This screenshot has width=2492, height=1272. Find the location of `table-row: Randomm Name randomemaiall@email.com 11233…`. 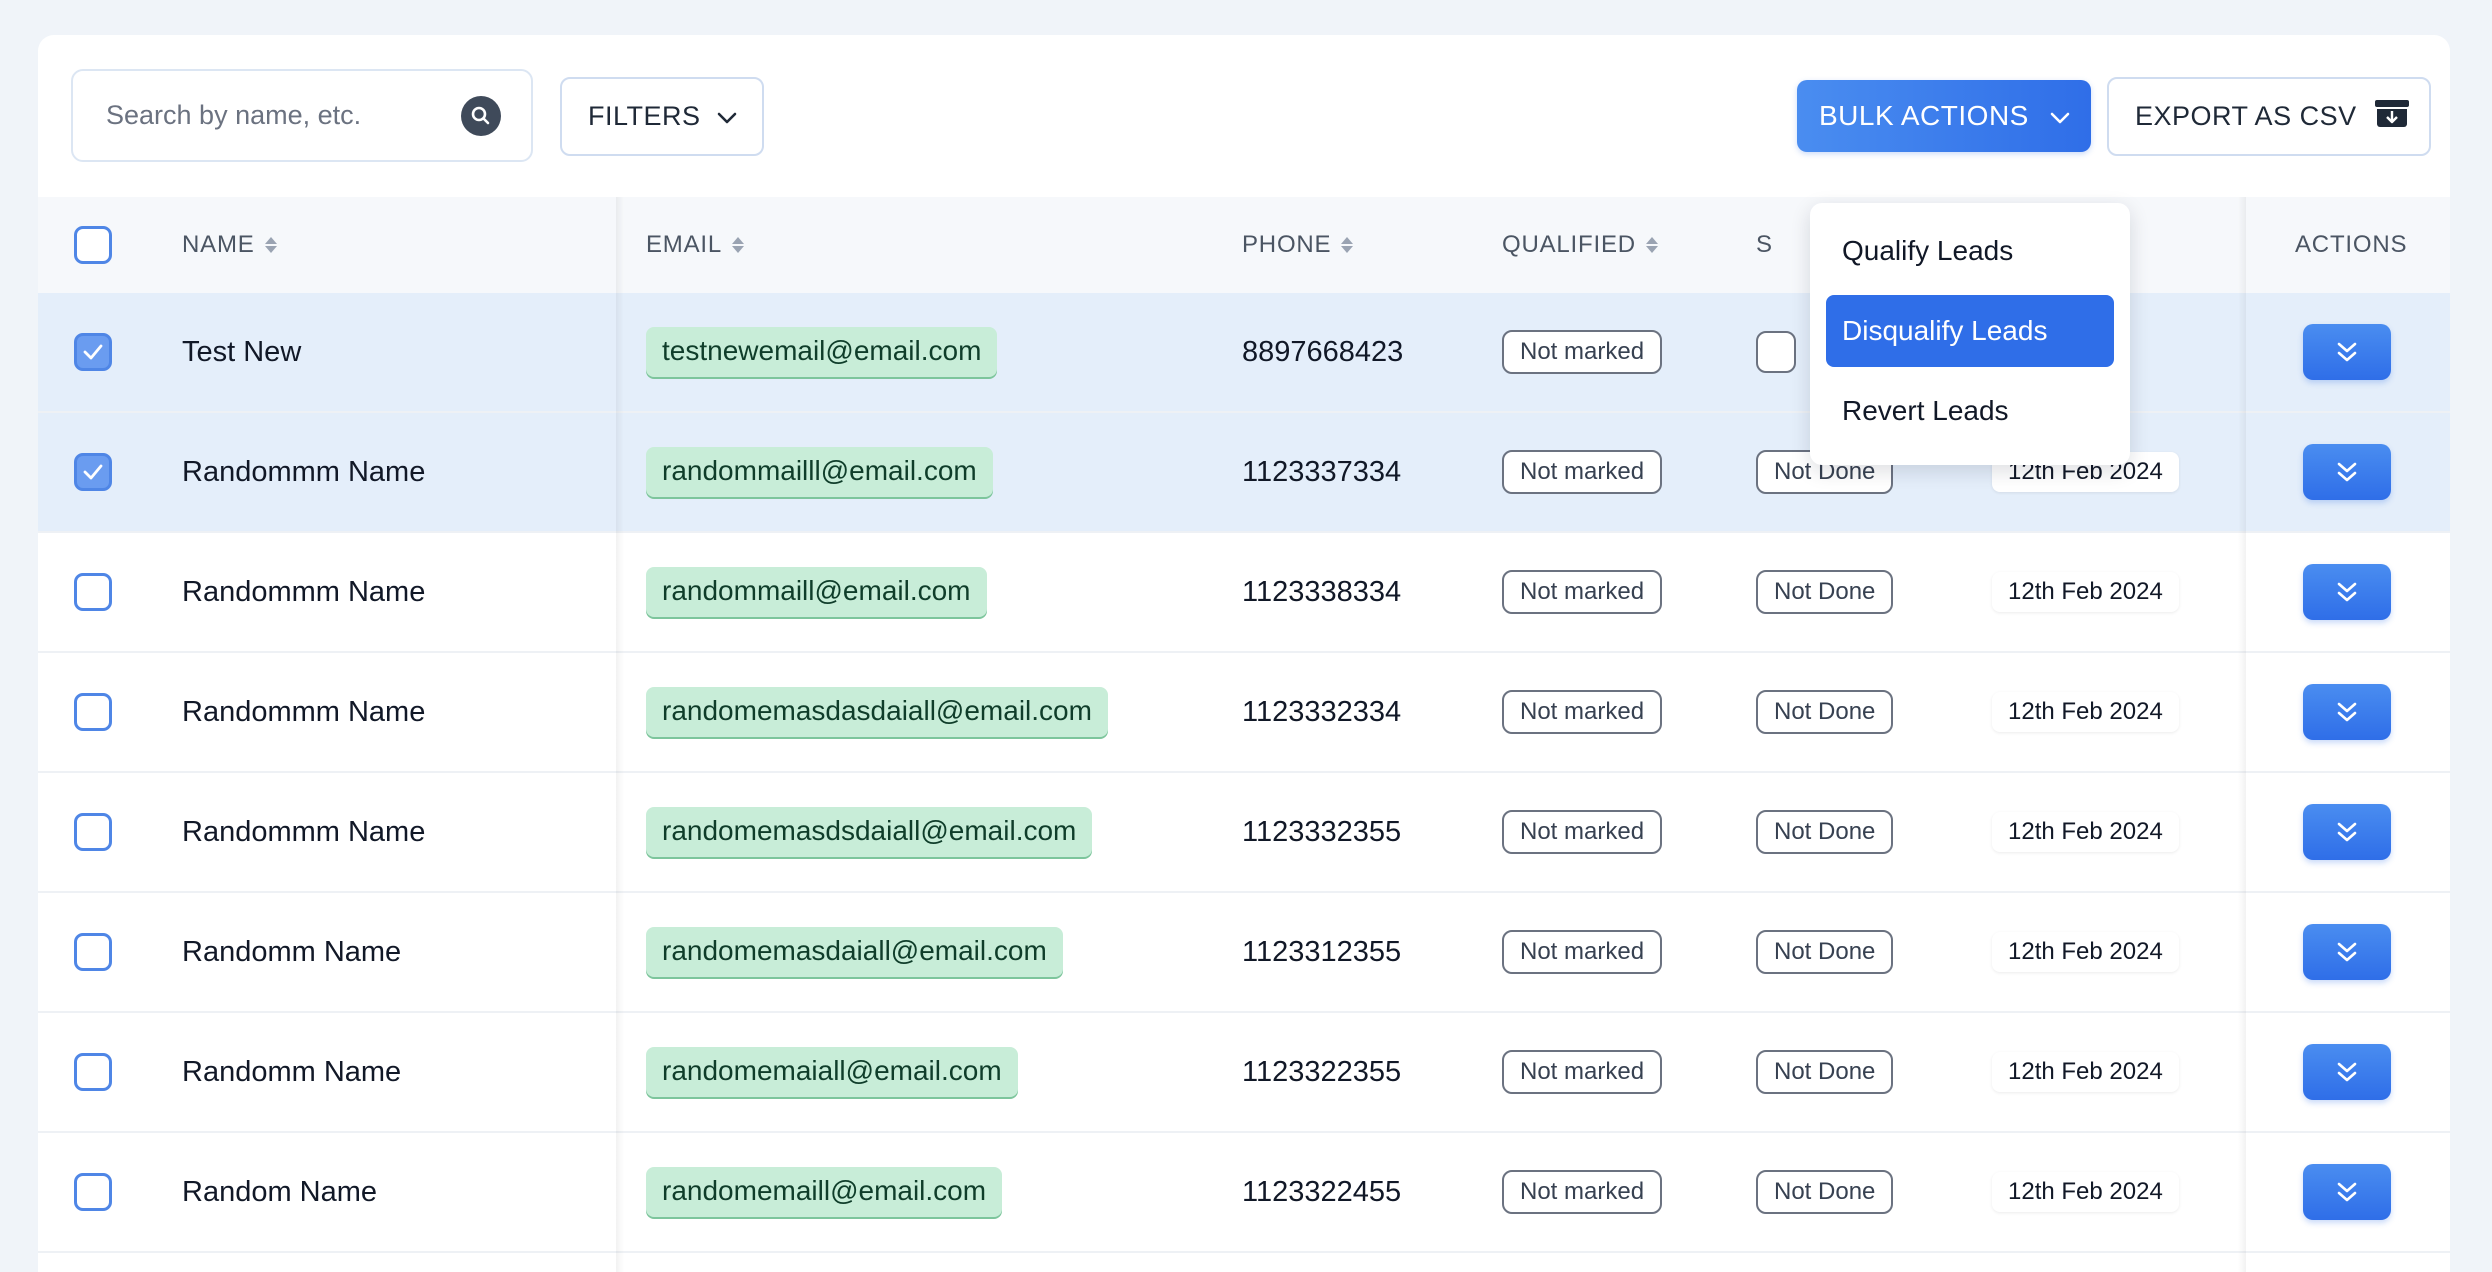

table-row: Randomm Name randomemaiall@email.com 11233… is located at coordinates (1244, 1073).